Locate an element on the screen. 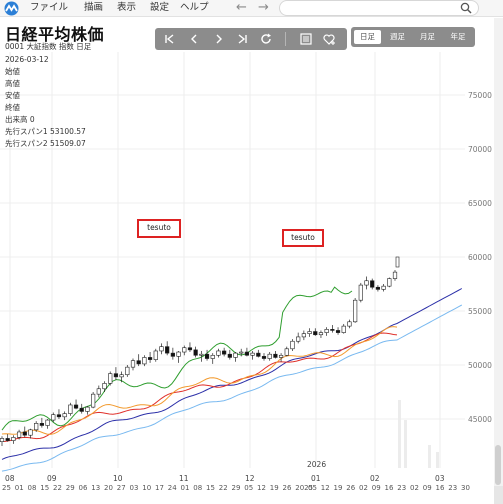  date-tick-label: 27 is located at coordinates (121, 488).